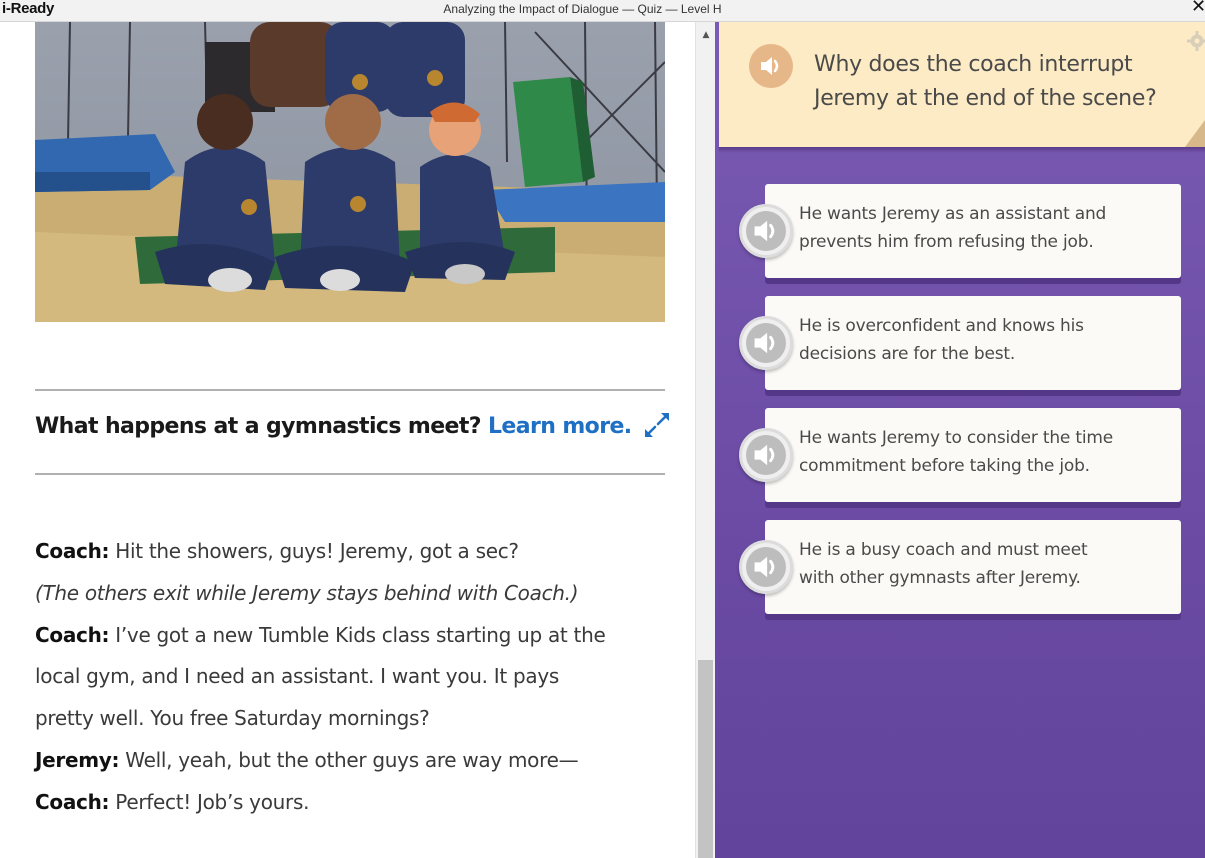 The height and width of the screenshot is (858, 1205). What do you see at coordinates (232, 718) in the screenshot?
I see `story-line: pretty well. You free Saturday mornings?` at bounding box center [232, 718].